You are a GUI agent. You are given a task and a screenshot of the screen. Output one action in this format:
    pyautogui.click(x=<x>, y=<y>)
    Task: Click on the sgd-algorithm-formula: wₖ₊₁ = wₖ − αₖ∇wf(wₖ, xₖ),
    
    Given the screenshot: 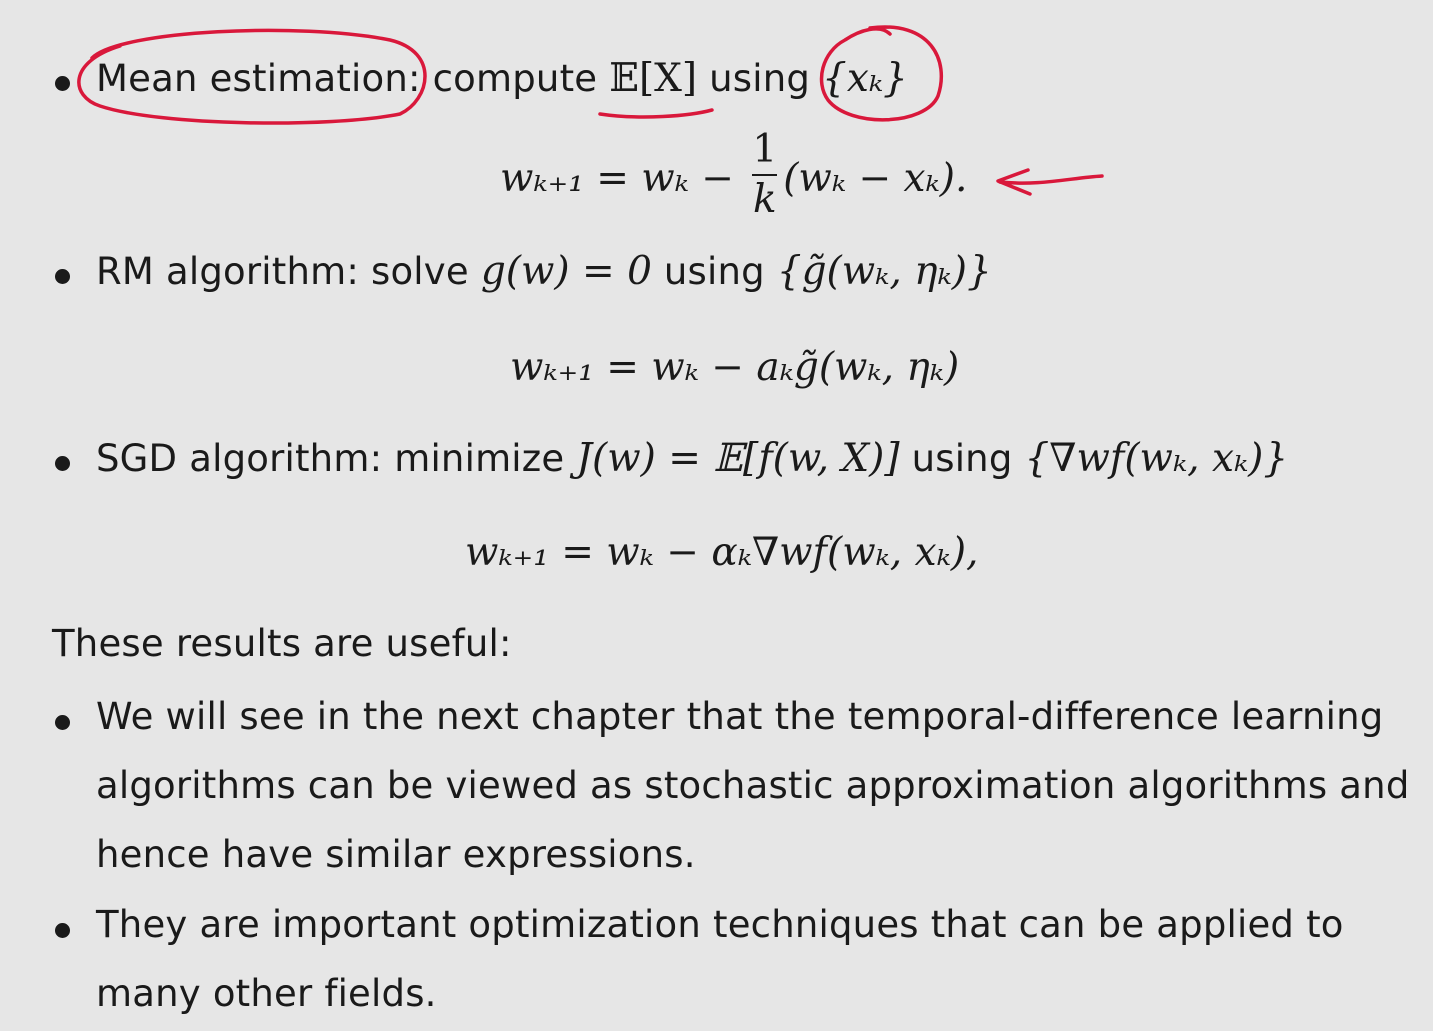 What is the action you would take?
    pyautogui.click(x=722, y=552)
    